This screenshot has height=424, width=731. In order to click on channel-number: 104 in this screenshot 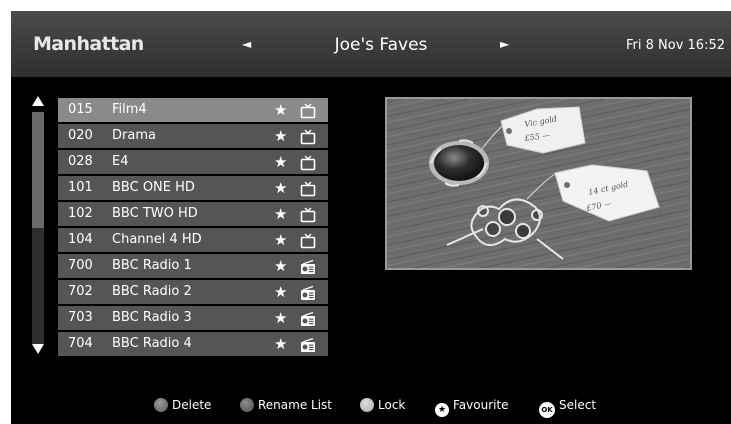, I will do `click(80, 239)`.